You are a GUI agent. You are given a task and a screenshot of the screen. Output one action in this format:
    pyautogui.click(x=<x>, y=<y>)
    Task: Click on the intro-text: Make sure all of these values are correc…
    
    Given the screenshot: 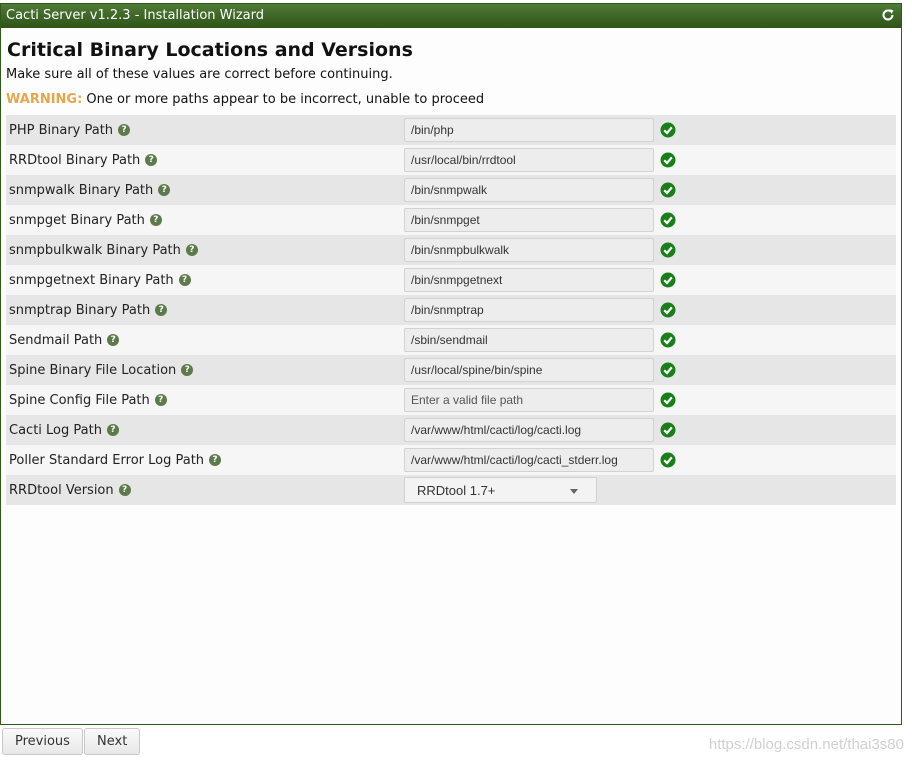 What is the action you would take?
    pyautogui.click(x=199, y=74)
    